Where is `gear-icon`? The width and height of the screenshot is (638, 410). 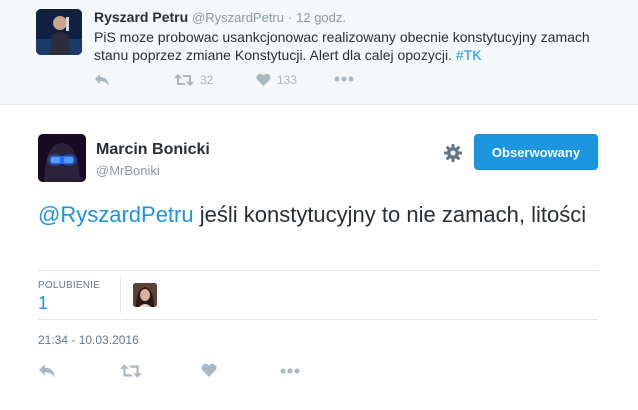 gear-icon is located at coordinates (453, 153).